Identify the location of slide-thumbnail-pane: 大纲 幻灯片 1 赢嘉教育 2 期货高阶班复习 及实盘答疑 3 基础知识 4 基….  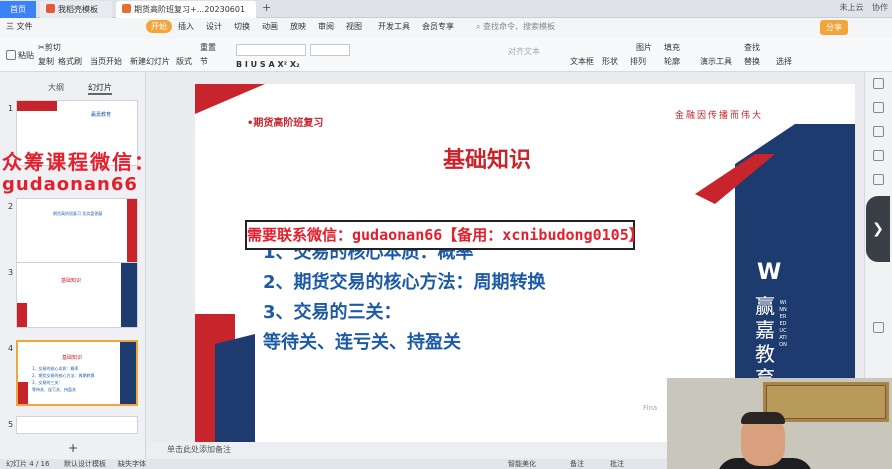
(73, 266).